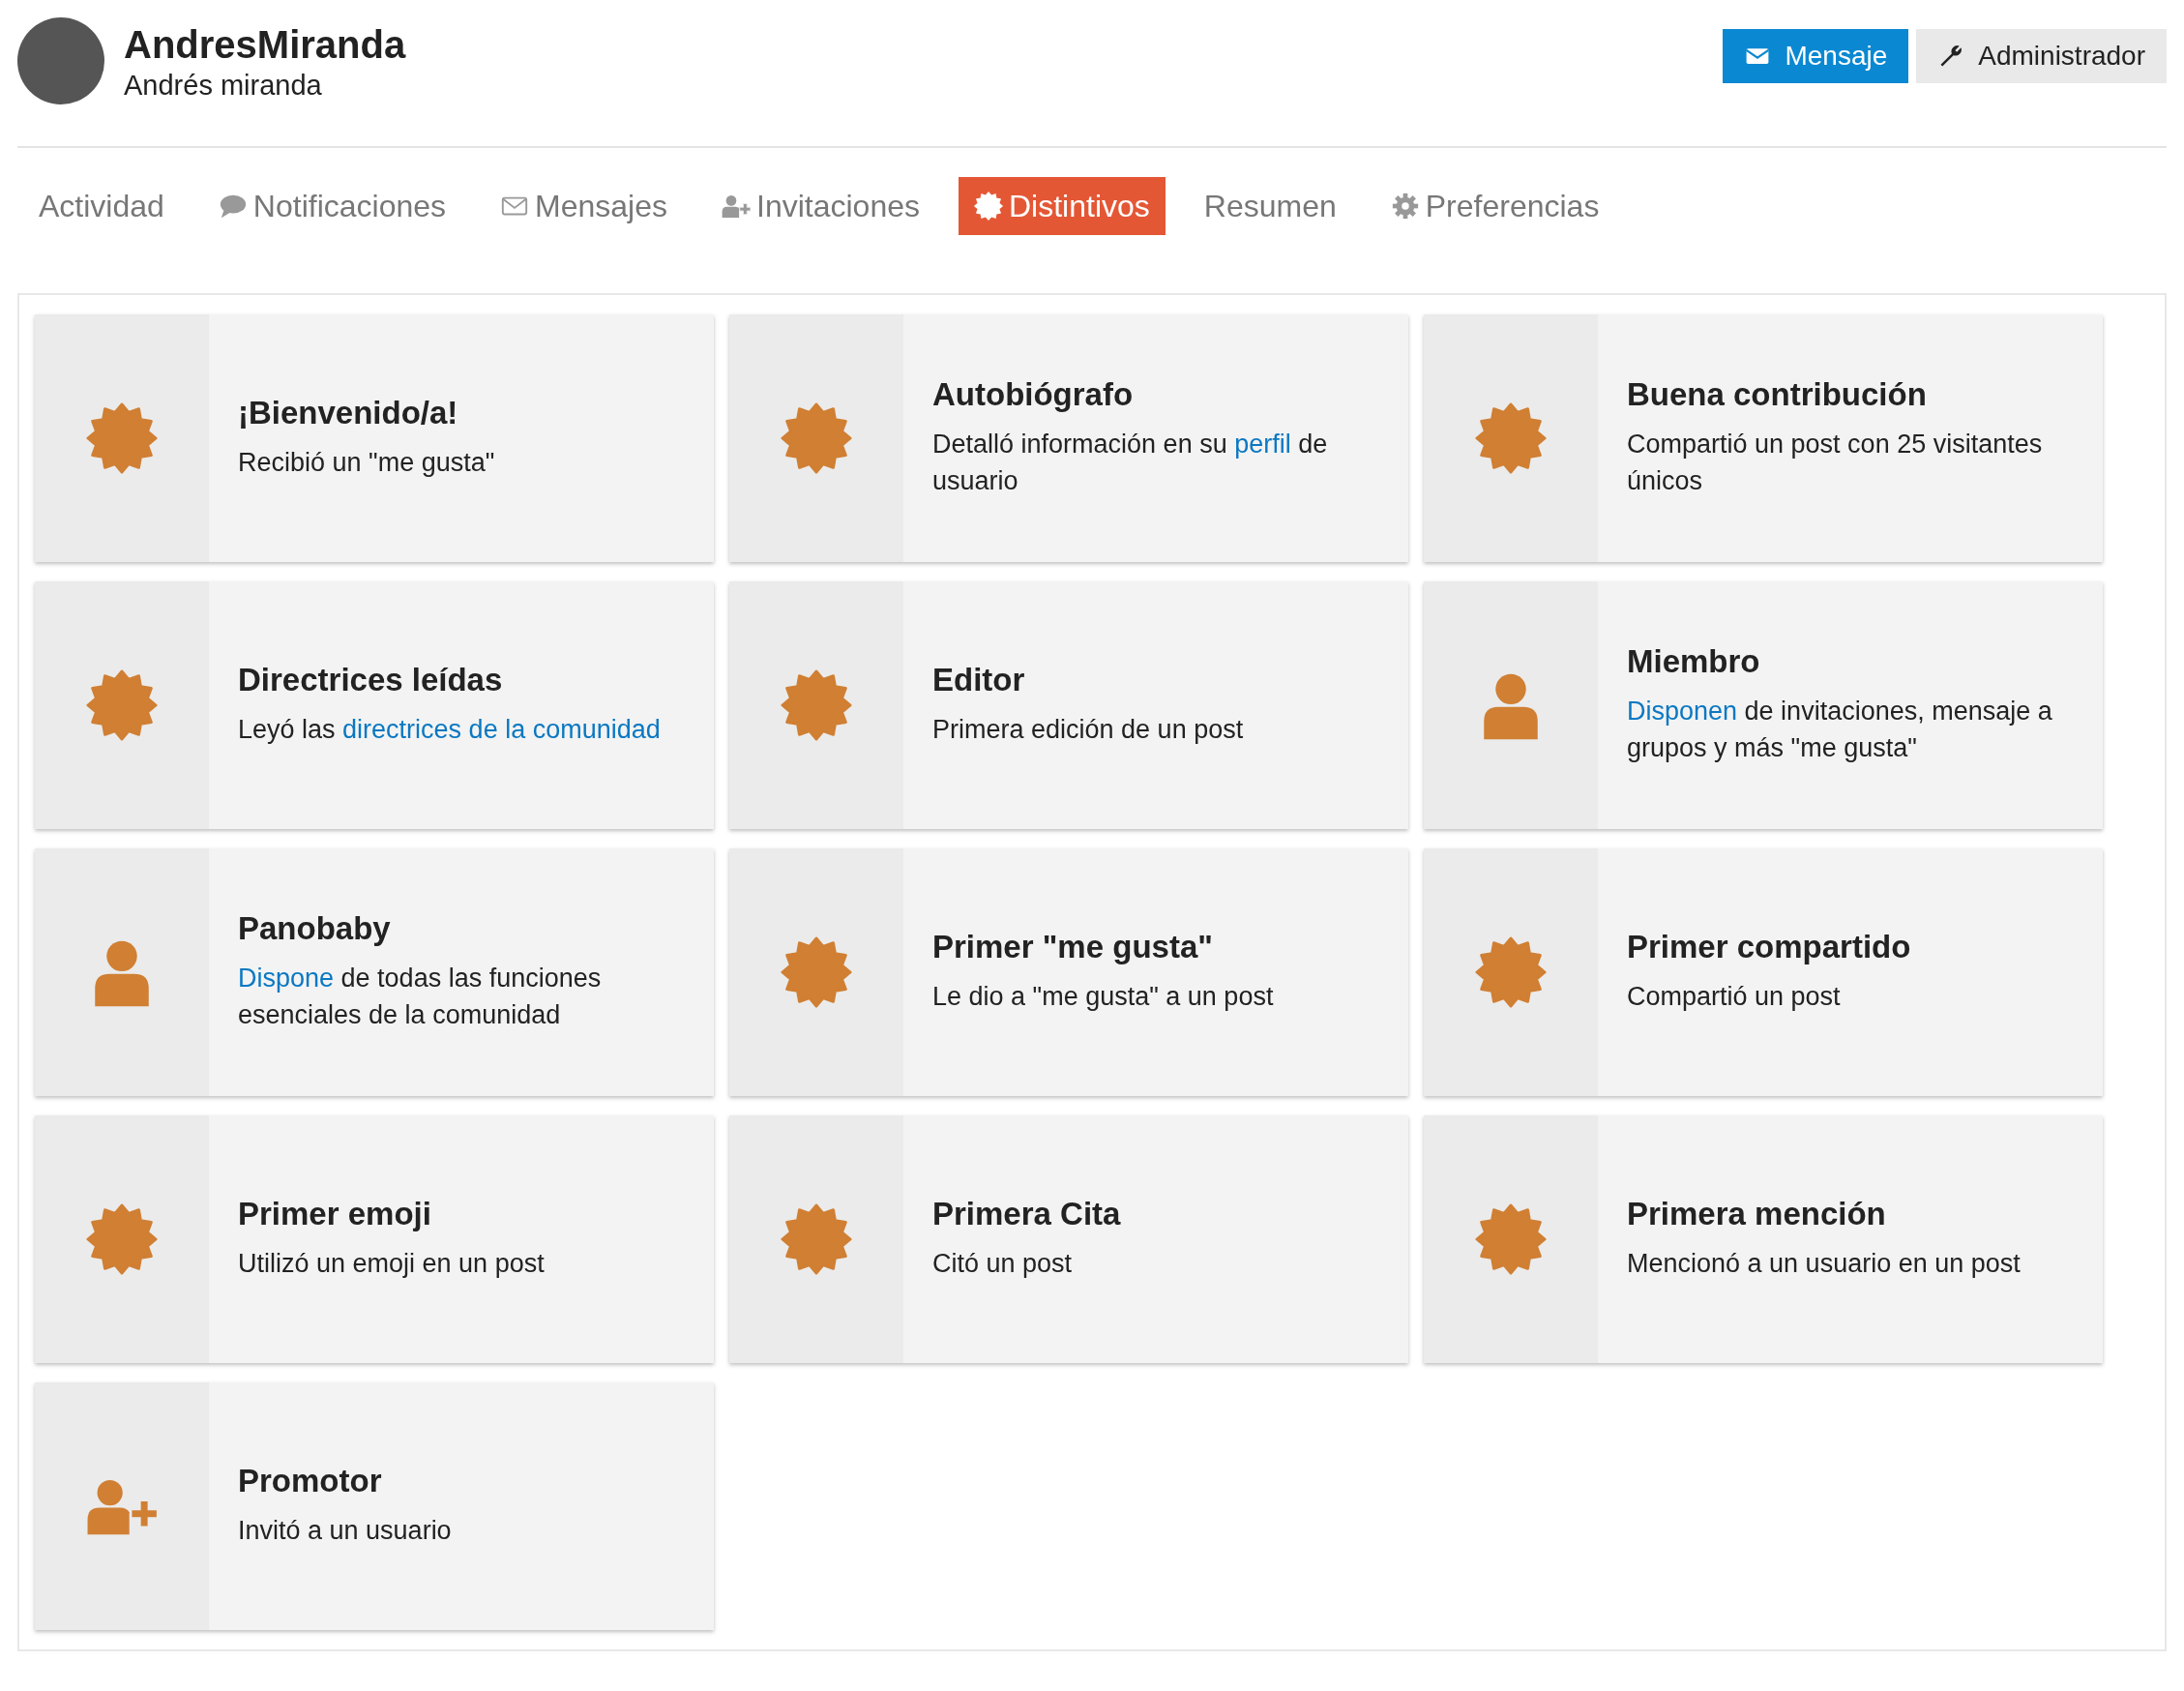 The width and height of the screenshot is (2184, 1691). What do you see at coordinates (335, 1214) in the screenshot?
I see `badge-title: Primer emoji` at bounding box center [335, 1214].